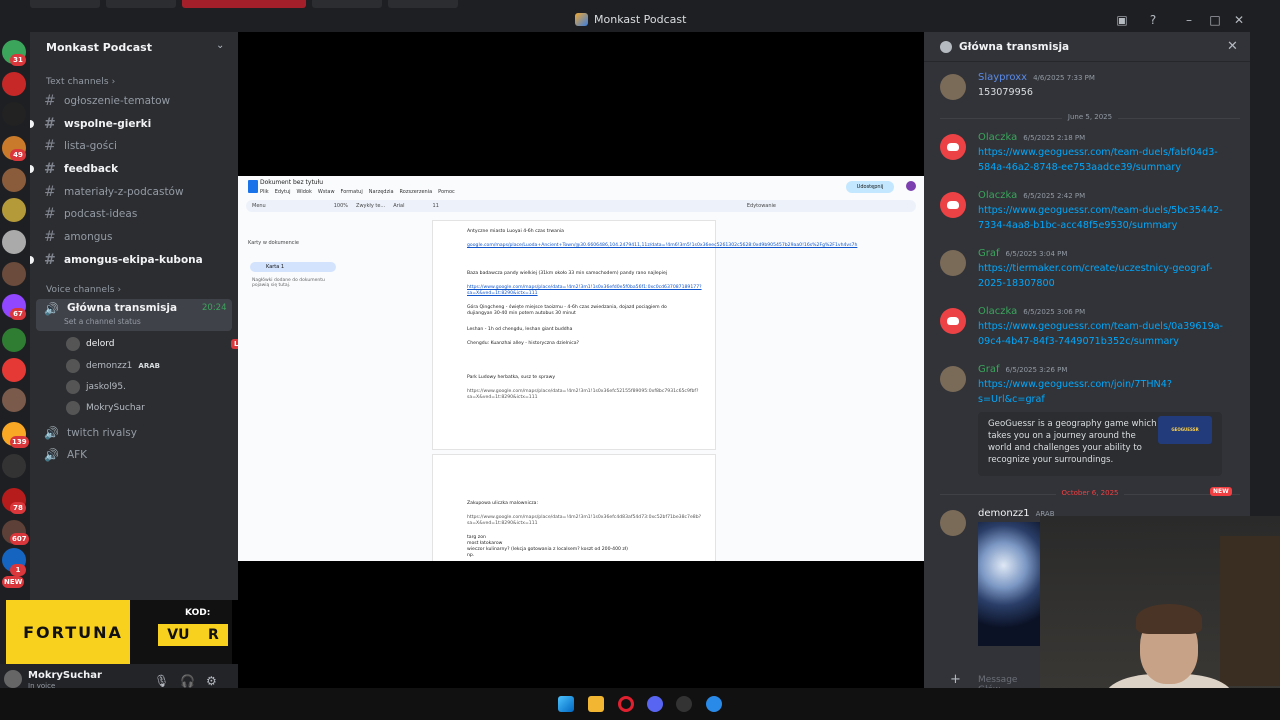 This screenshot has height=720, width=1280. I want to click on docs-icon, so click(253, 186).